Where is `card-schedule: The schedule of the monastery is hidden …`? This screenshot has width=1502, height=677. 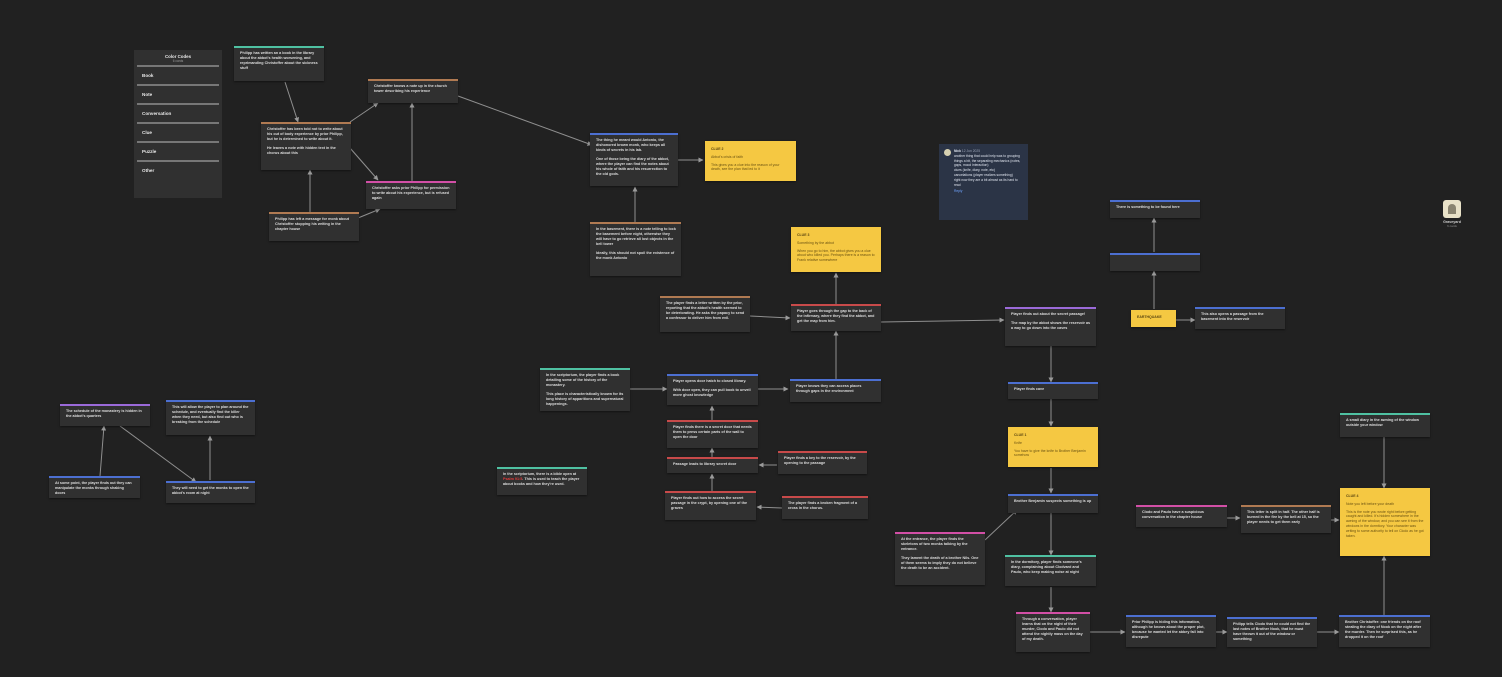
card-schedule: The schedule of the monastery is hidden … is located at coordinates (105, 415).